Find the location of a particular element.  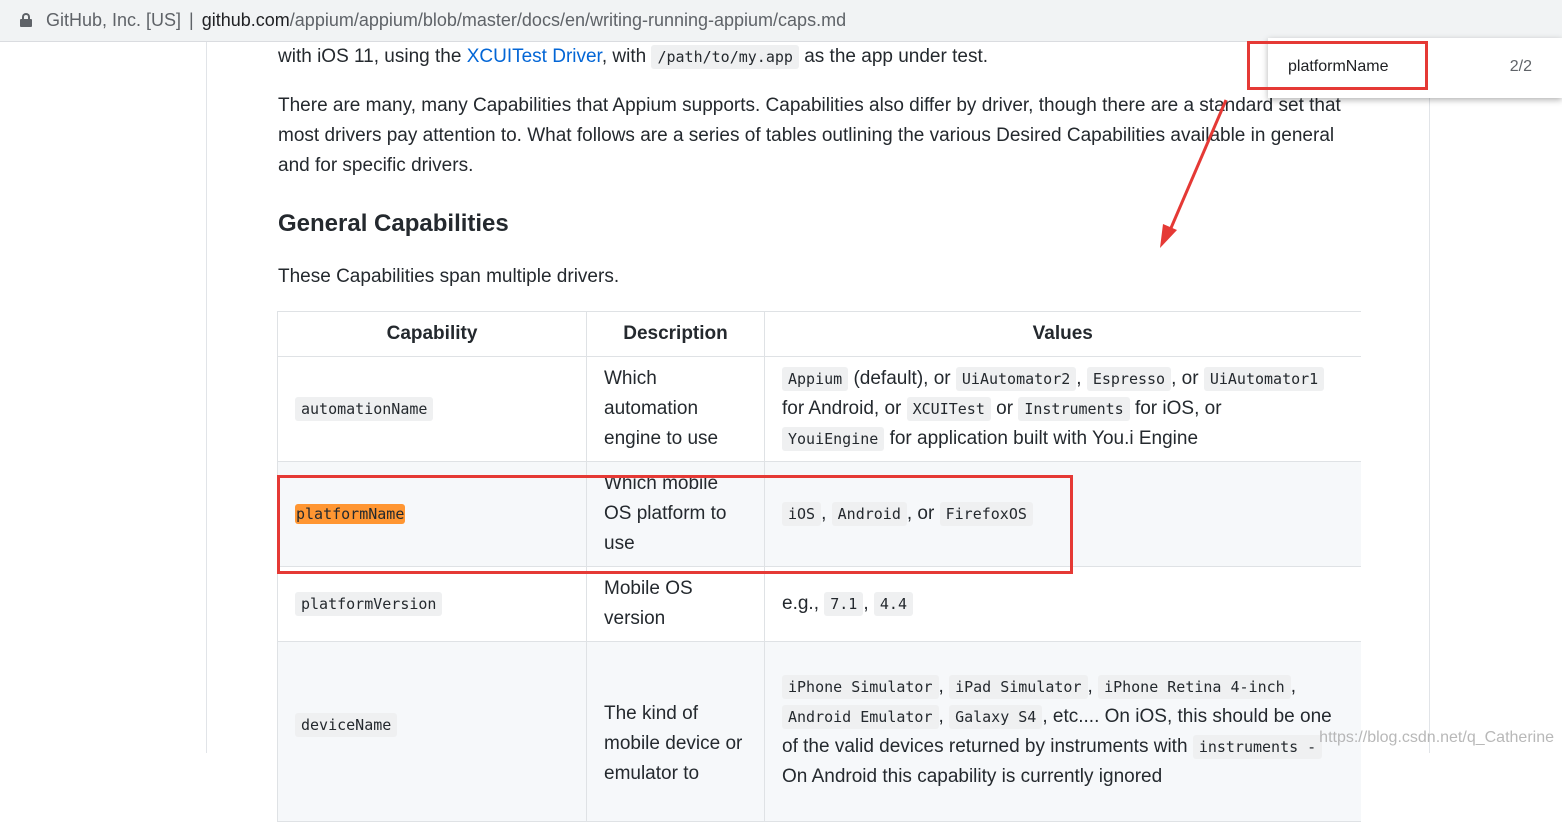

value-code: Galaxy S4 is located at coordinates (995, 717).